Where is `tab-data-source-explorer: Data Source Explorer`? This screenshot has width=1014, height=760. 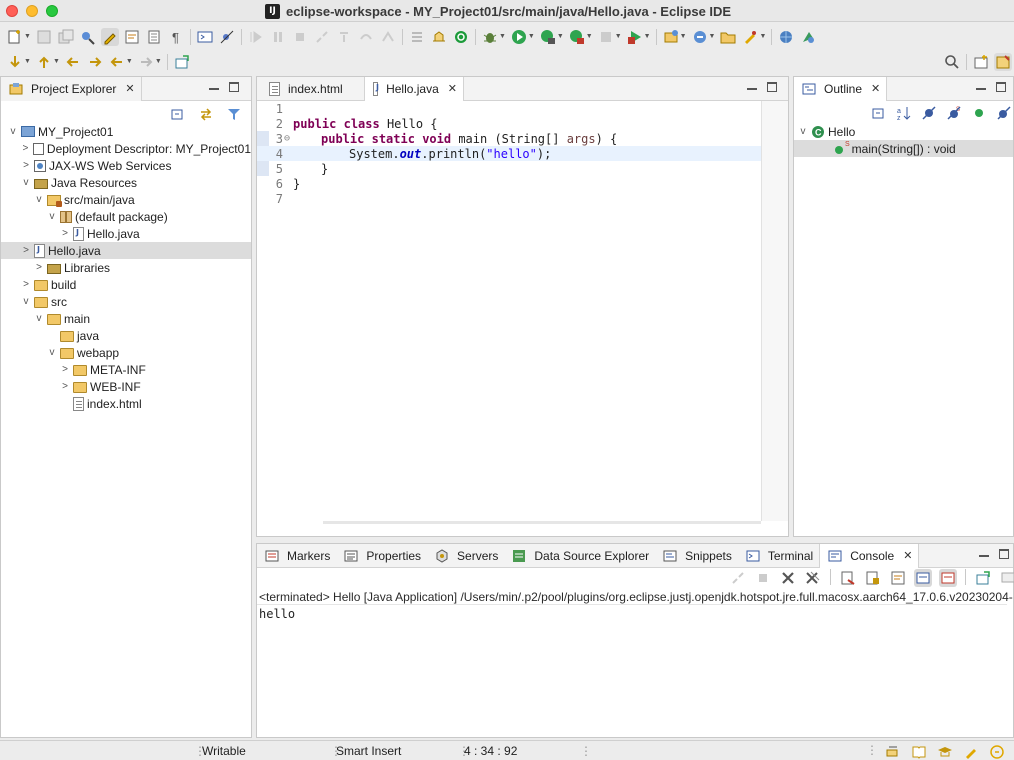
tab-data-source-explorer: Data Source Explorer is located at coordinates (579, 556).